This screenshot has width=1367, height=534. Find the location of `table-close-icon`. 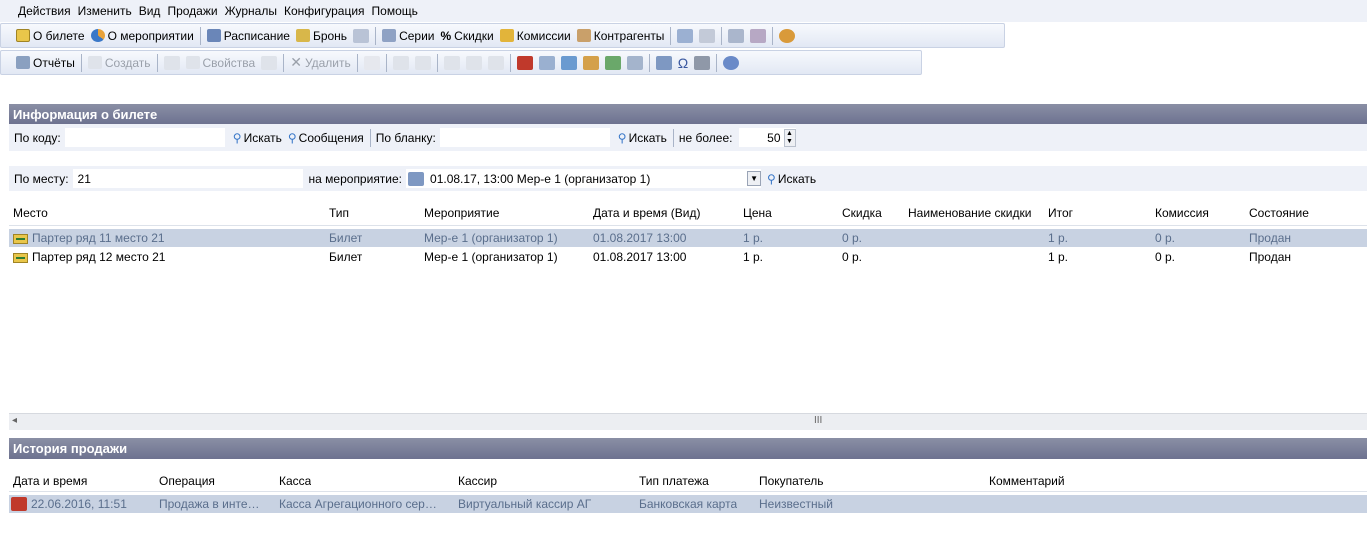

table-close-icon is located at coordinates (758, 35).